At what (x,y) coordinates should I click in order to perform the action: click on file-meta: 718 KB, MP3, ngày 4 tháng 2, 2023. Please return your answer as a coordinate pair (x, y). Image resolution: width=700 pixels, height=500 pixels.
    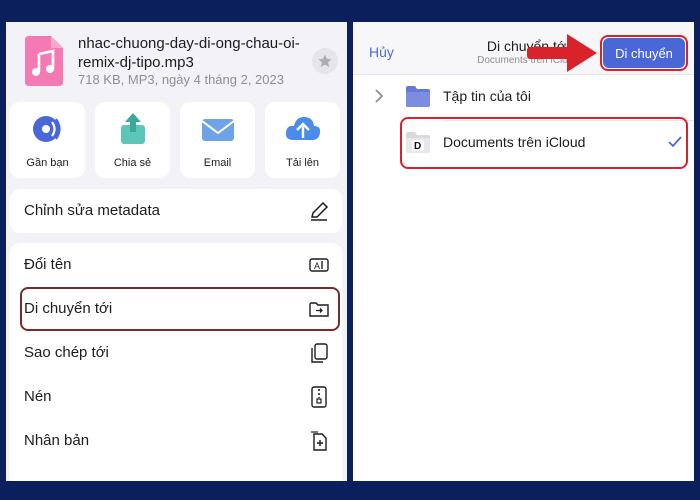
    Looking at the image, I should click on (181, 79).